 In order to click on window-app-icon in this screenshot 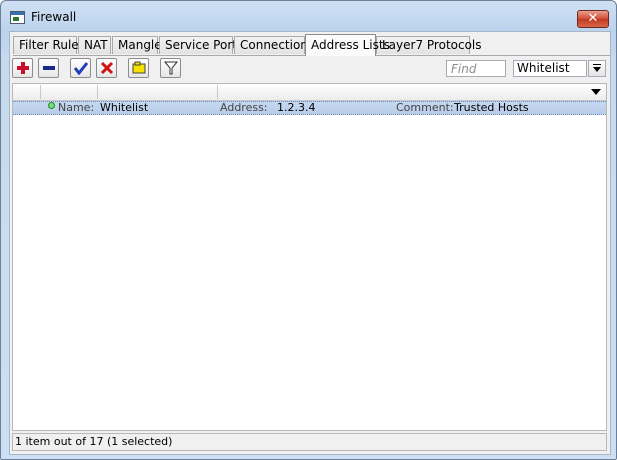, I will do `click(17, 17)`.